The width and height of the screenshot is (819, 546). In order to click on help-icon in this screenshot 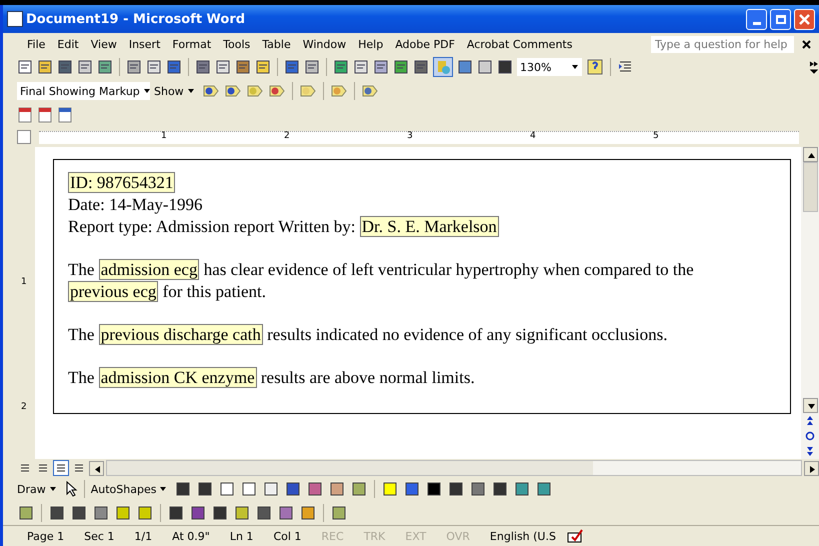, I will do `click(595, 67)`.